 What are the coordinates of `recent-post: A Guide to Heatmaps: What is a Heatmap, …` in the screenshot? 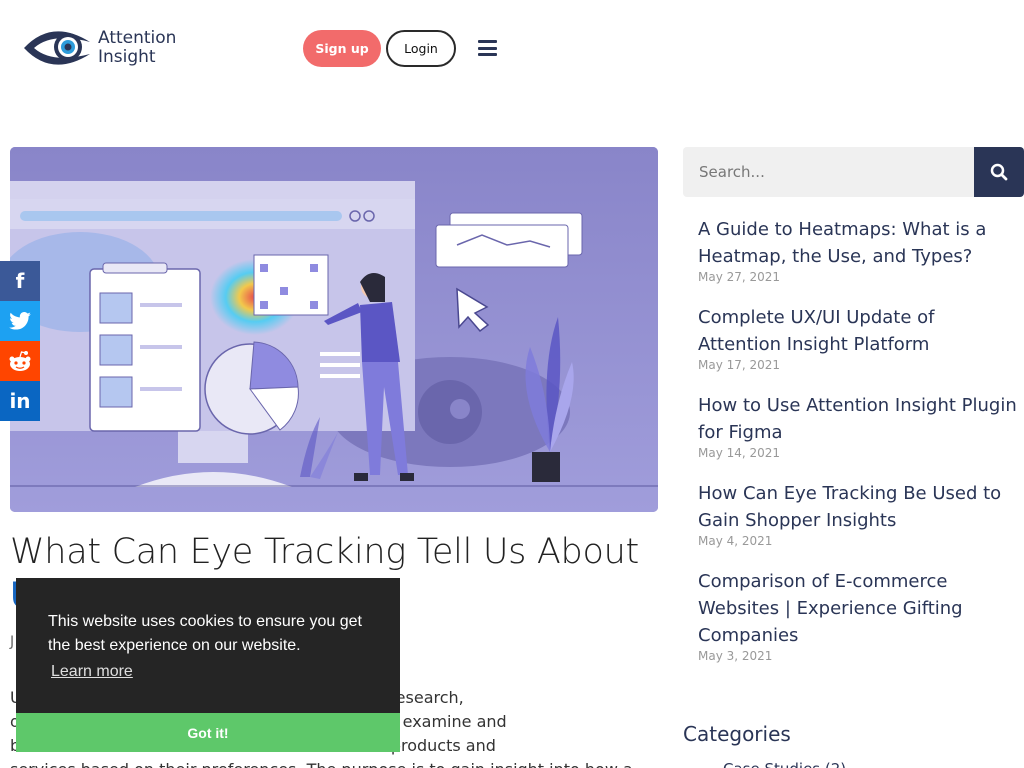 It's located at (858, 250).